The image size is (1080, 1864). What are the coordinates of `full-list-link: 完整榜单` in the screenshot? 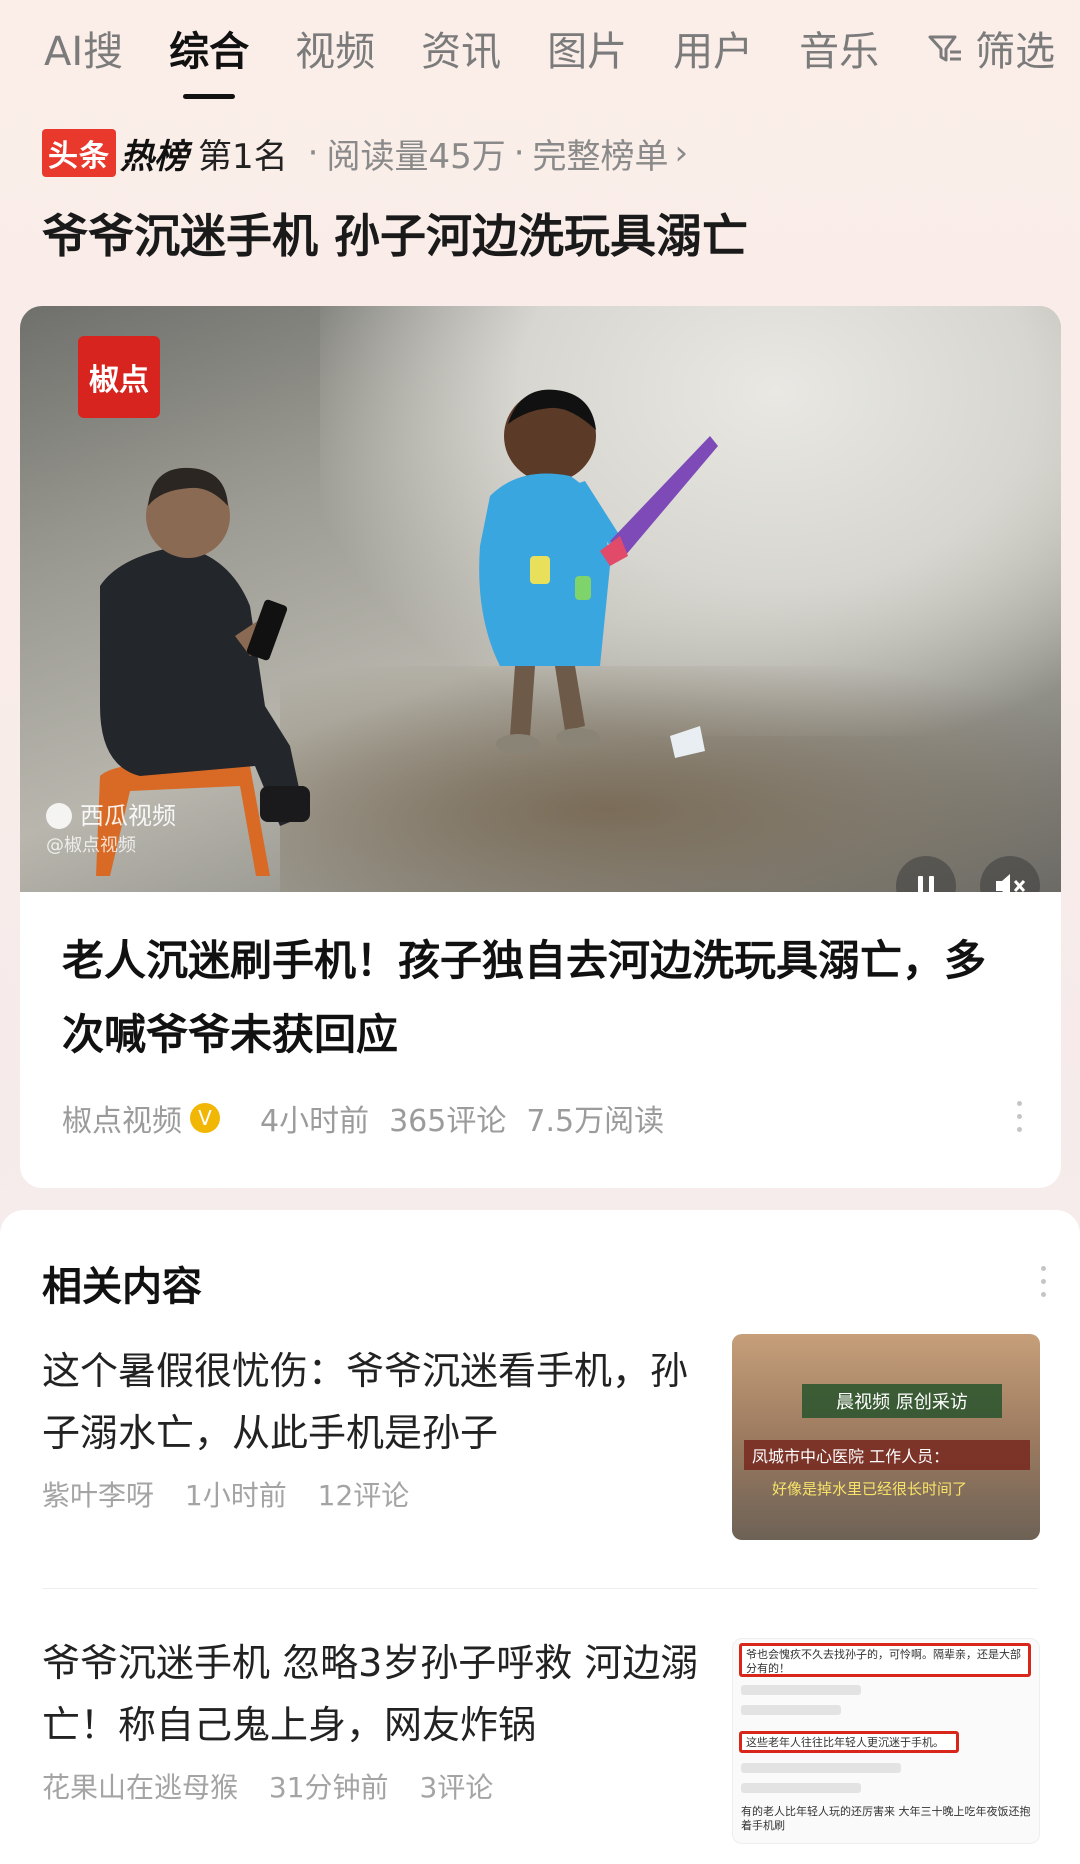 It's located at (601, 153).